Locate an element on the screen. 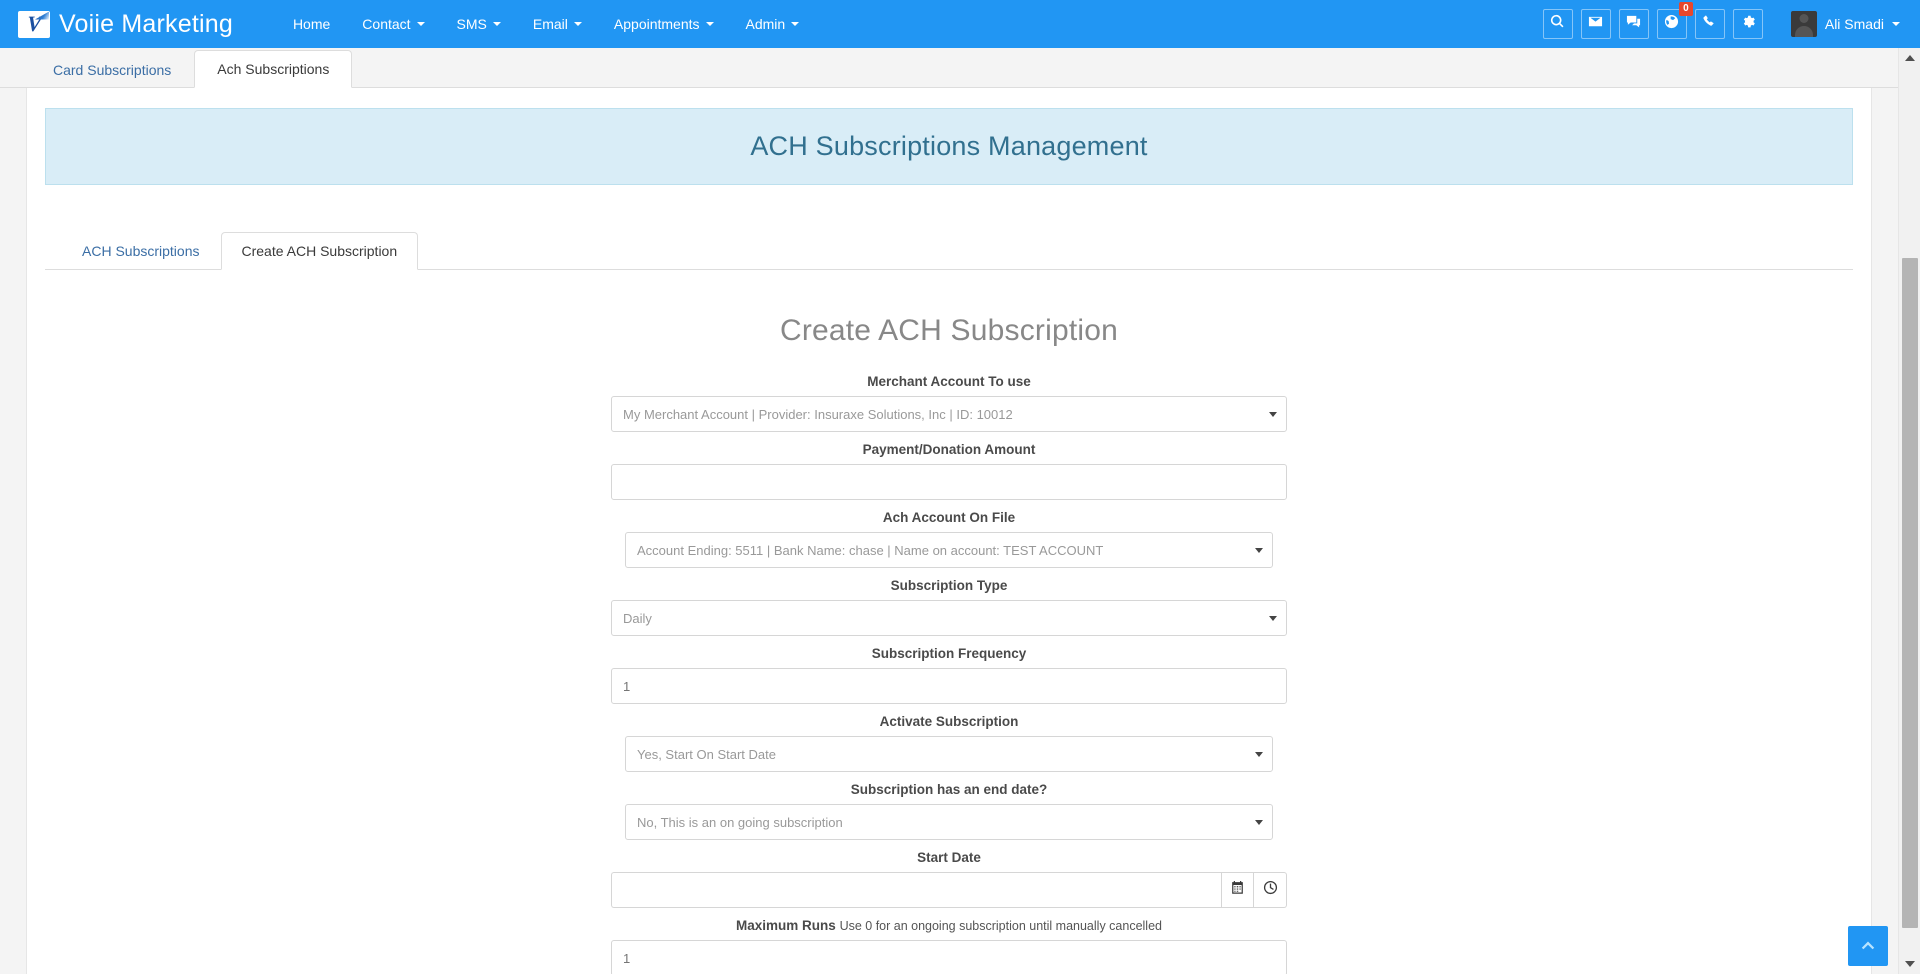  nav-item-home: Home is located at coordinates (311, 24).